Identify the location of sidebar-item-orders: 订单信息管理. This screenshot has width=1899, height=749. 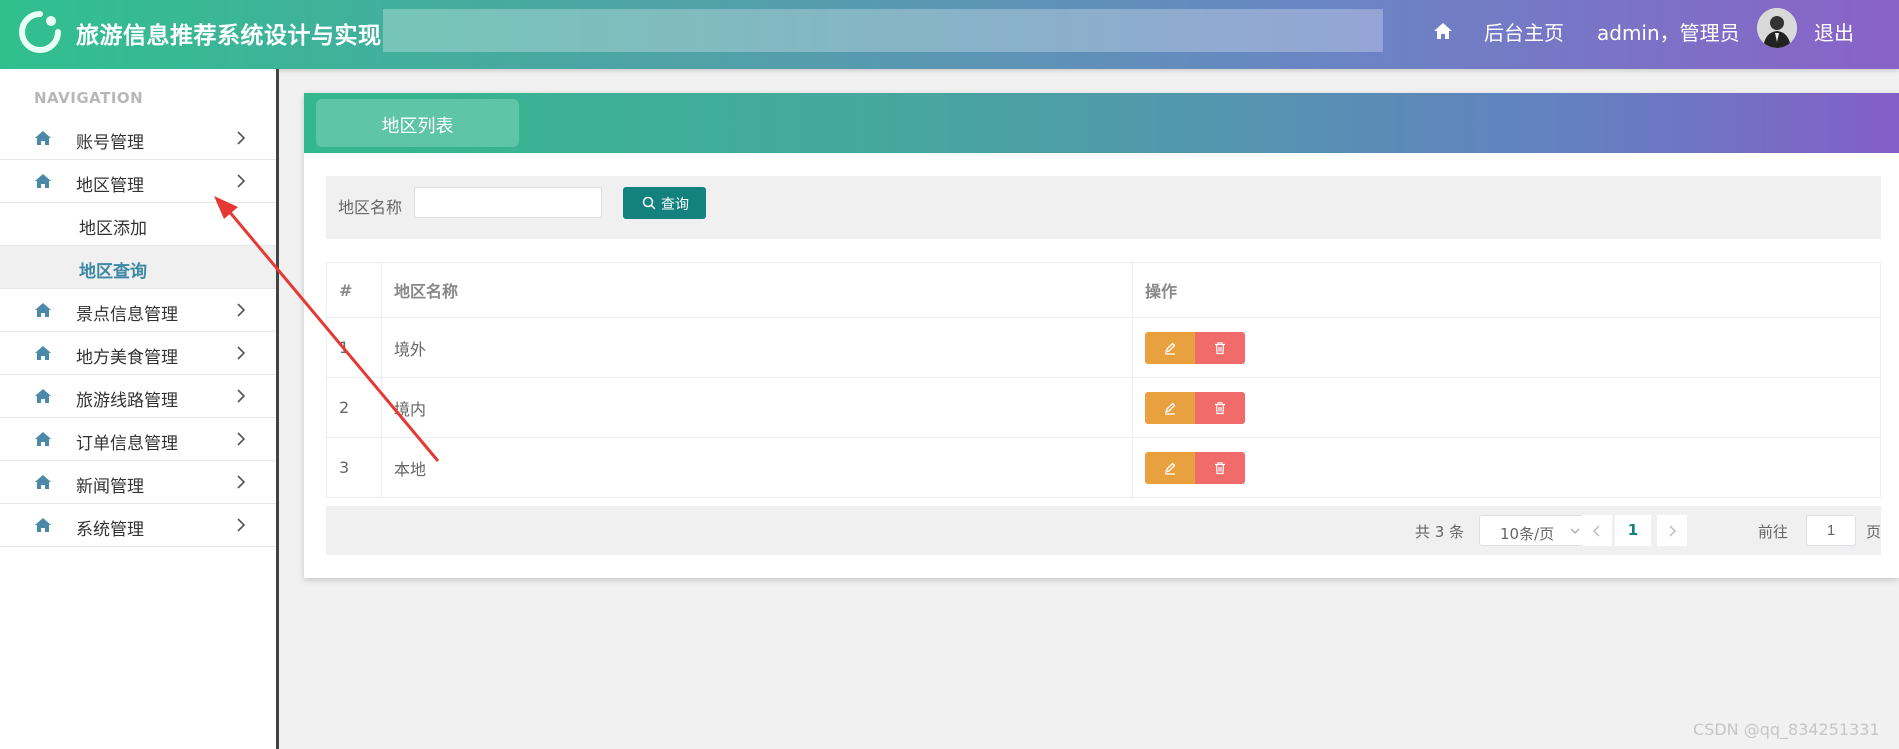
(138, 439).